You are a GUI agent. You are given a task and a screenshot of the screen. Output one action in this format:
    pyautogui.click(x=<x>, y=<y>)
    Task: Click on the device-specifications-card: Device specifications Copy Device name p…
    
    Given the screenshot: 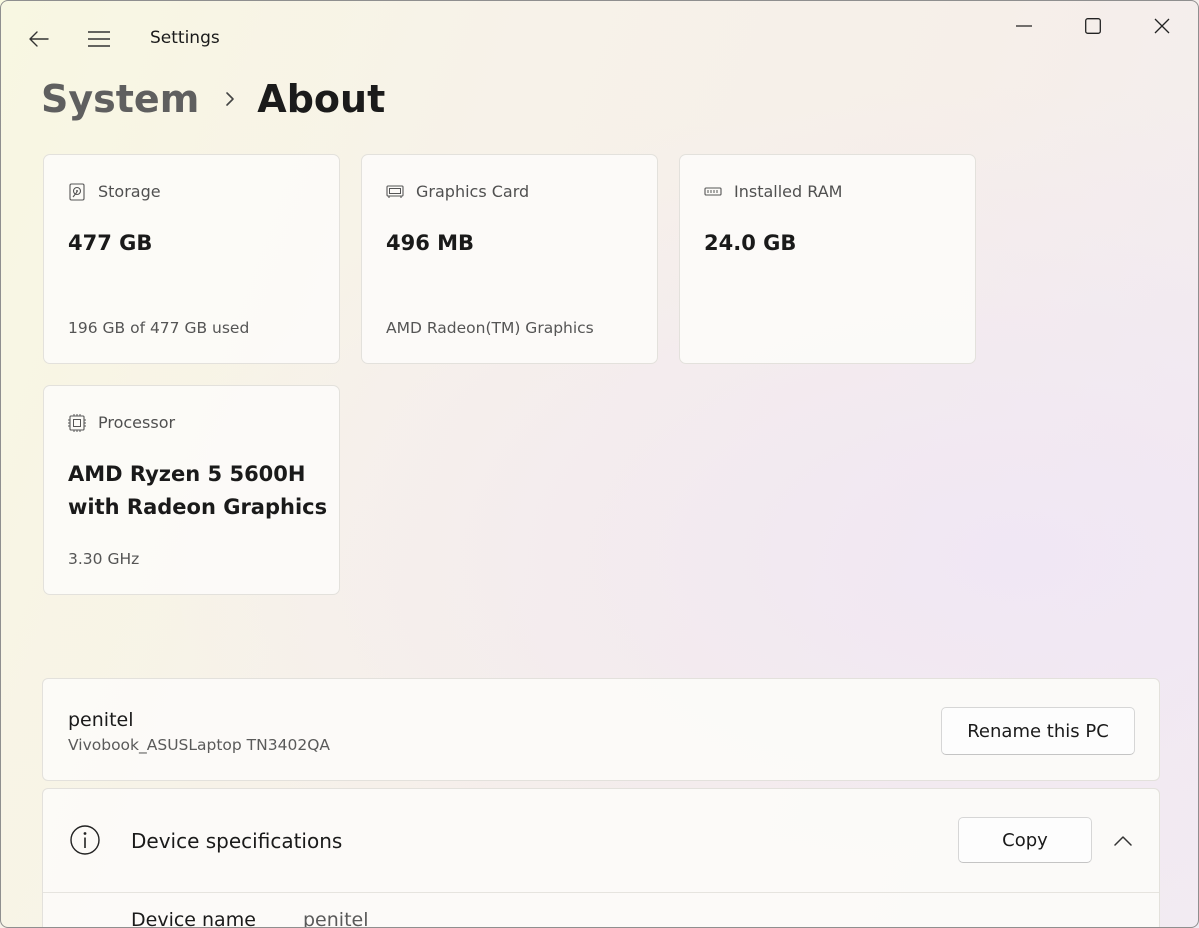 What is the action you would take?
    pyautogui.click(x=601, y=858)
    